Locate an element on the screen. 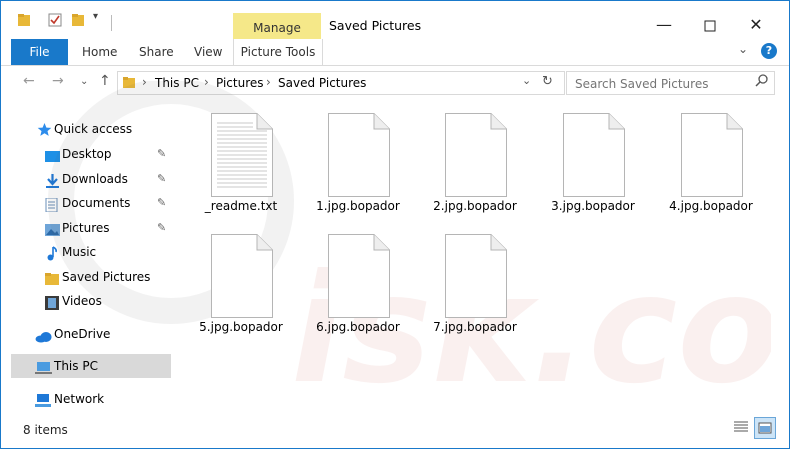 Image resolution: width=790 pixels, height=449 pixels. close-button: ✕ is located at coordinates (756, 25).